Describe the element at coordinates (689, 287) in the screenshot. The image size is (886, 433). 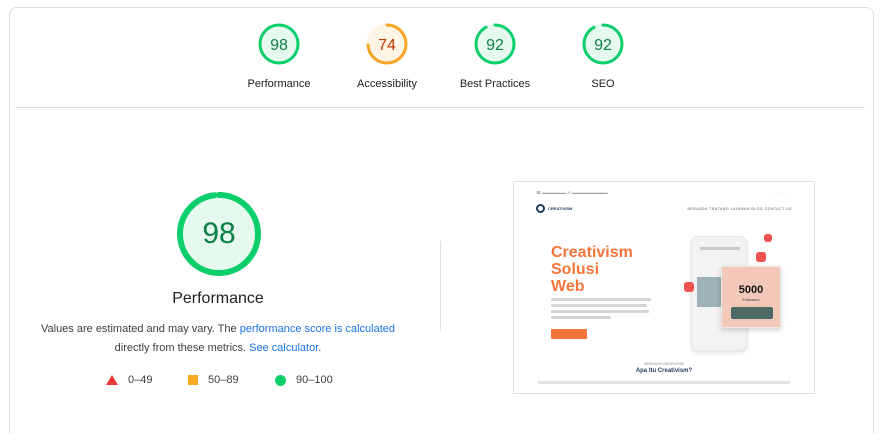
I see `thumb-heart-icon` at that location.